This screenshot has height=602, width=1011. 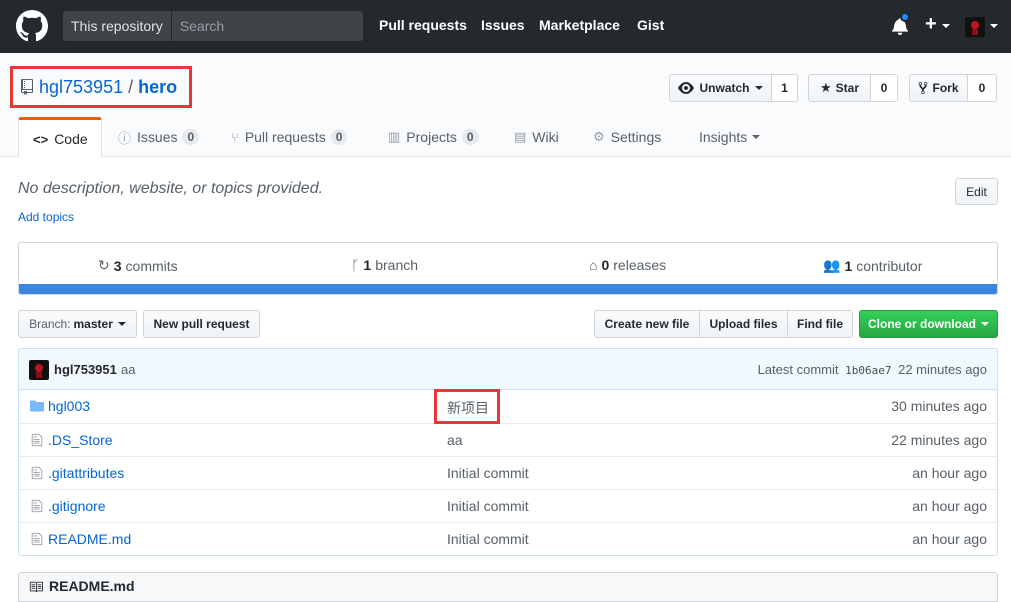 What do you see at coordinates (433, 137) in the screenshot?
I see `tab-projects: ▥ Projects 0` at bounding box center [433, 137].